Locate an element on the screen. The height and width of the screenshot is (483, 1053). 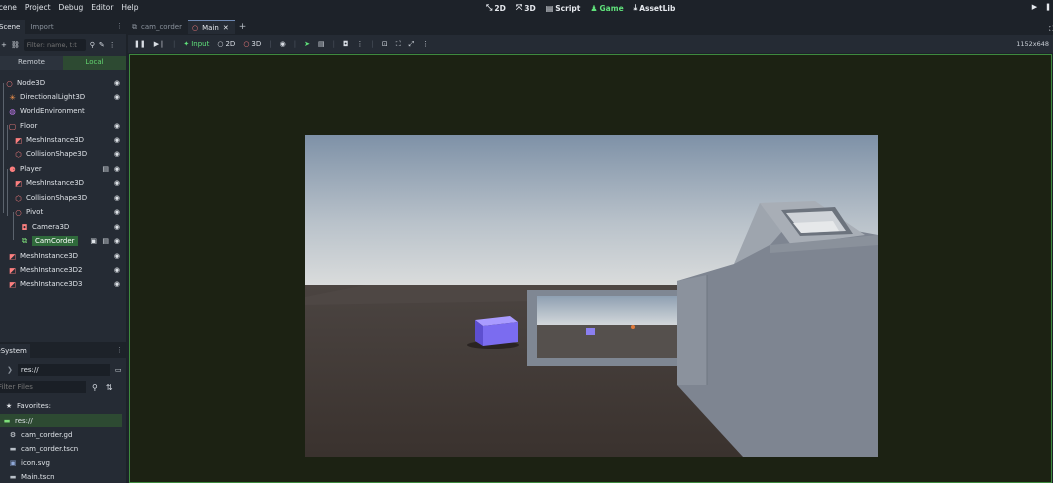
next-frame-icon: ▶❘ is located at coordinates (159, 44).